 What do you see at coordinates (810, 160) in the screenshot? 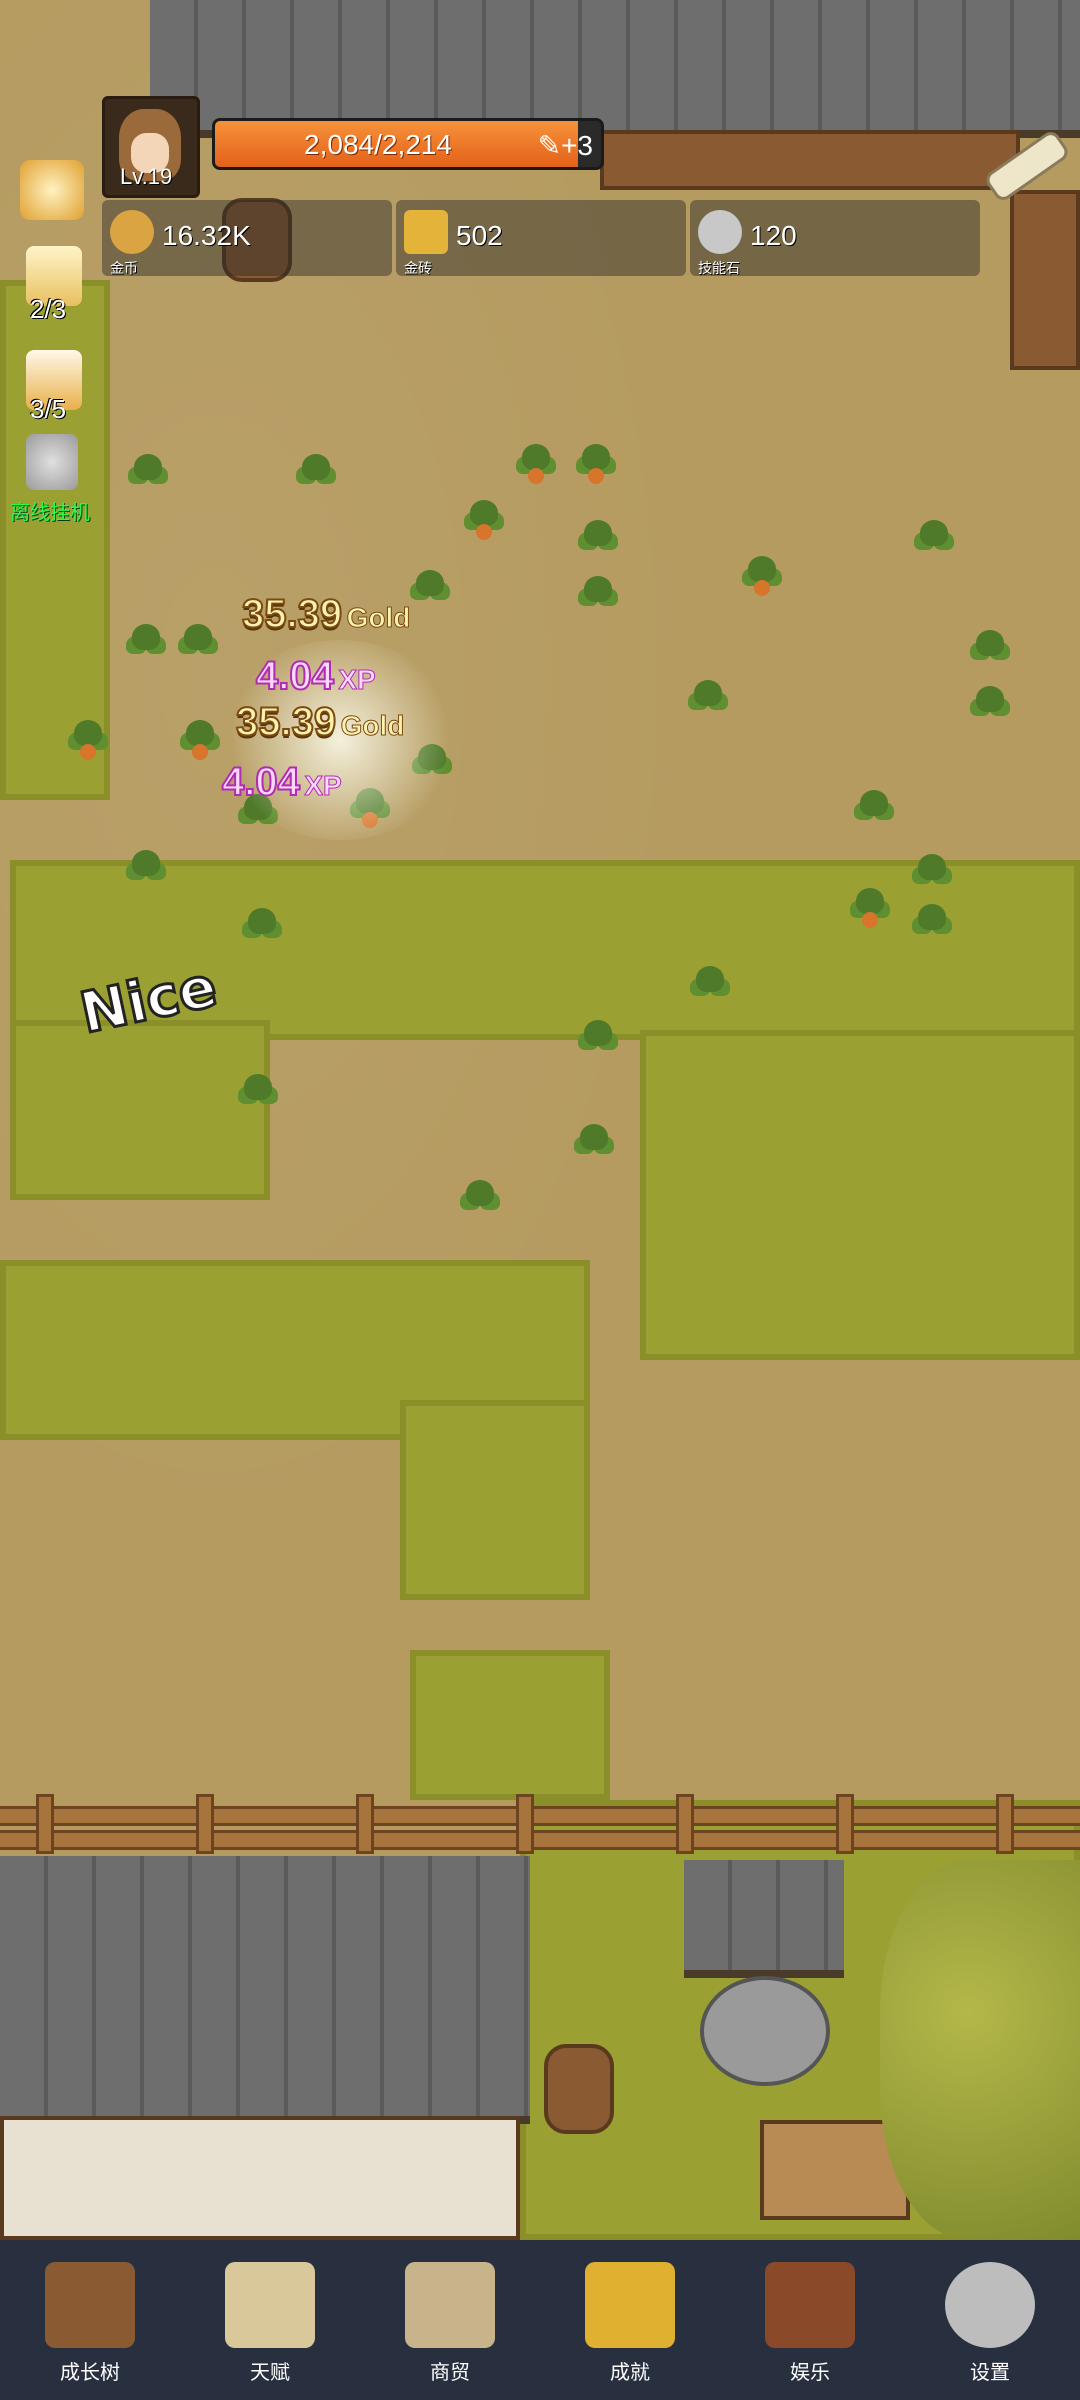
I see `top-barn-wall` at bounding box center [810, 160].